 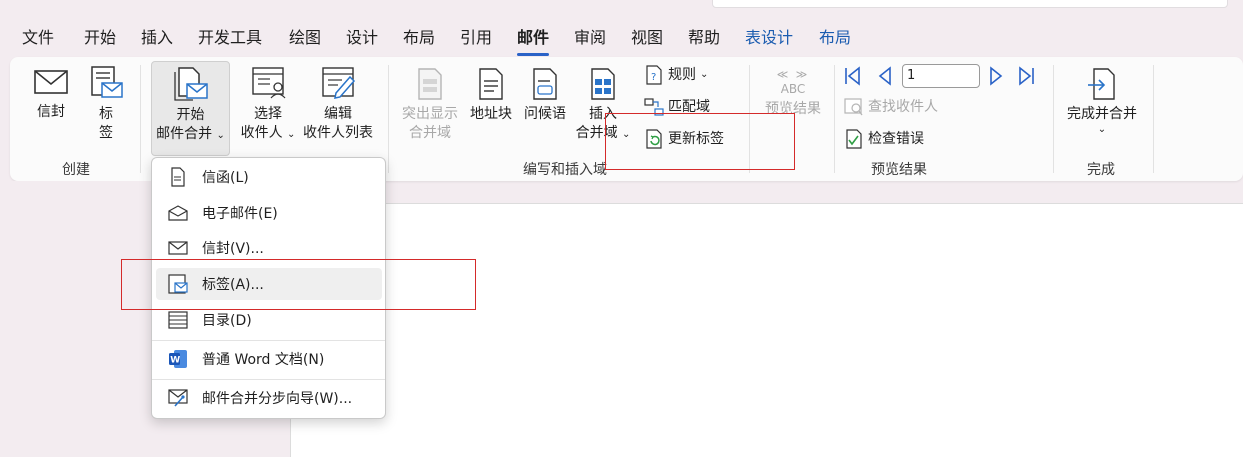 What do you see at coordinates (338, 114) in the screenshot?
I see `edit-recipient-list-label-1: 编辑` at bounding box center [338, 114].